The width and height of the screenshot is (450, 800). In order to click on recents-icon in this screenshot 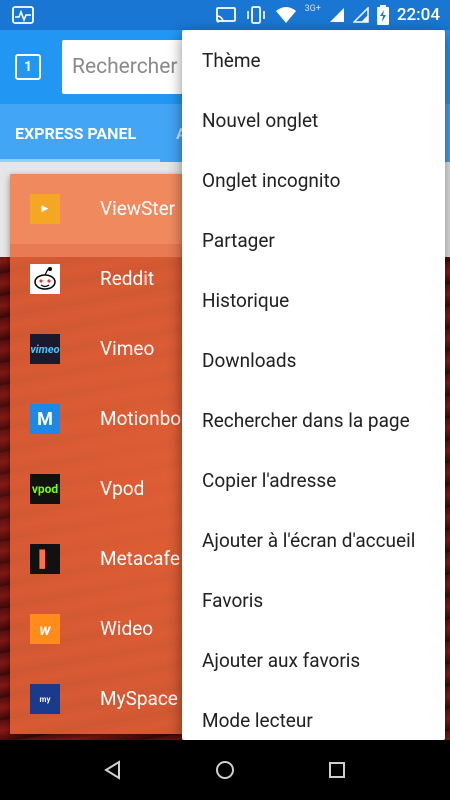, I will do `click(337, 770)`.